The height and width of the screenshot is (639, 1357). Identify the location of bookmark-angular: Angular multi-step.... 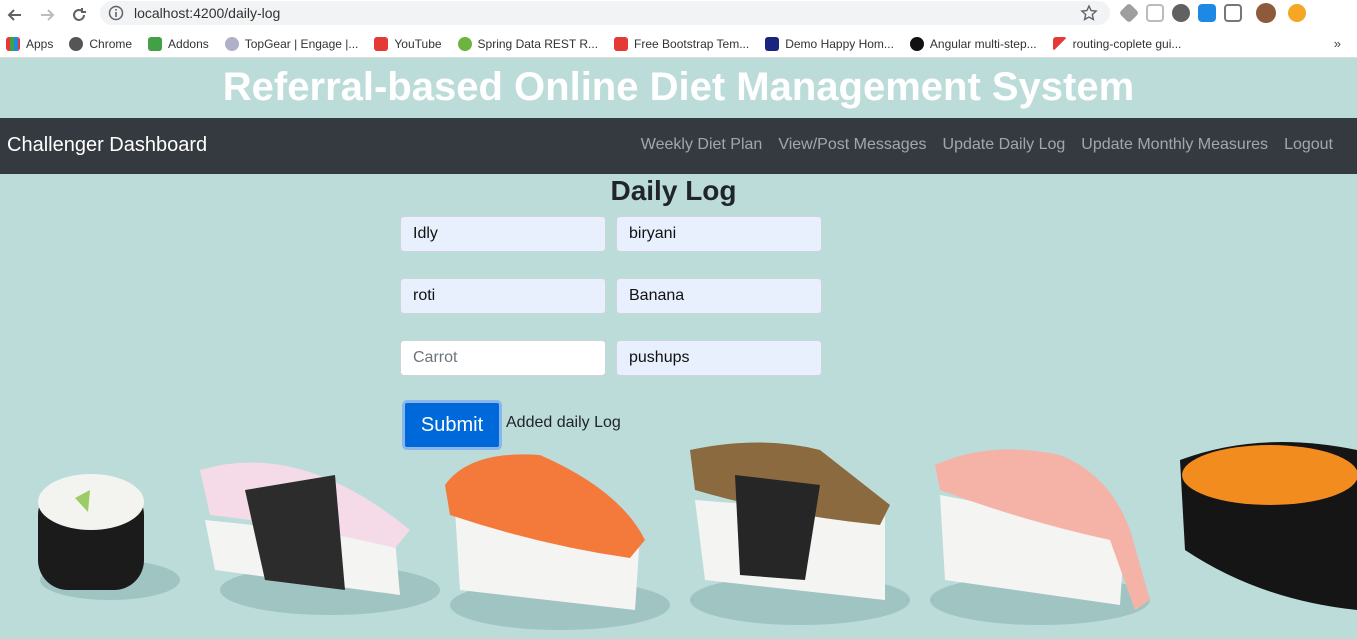
(973, 43).